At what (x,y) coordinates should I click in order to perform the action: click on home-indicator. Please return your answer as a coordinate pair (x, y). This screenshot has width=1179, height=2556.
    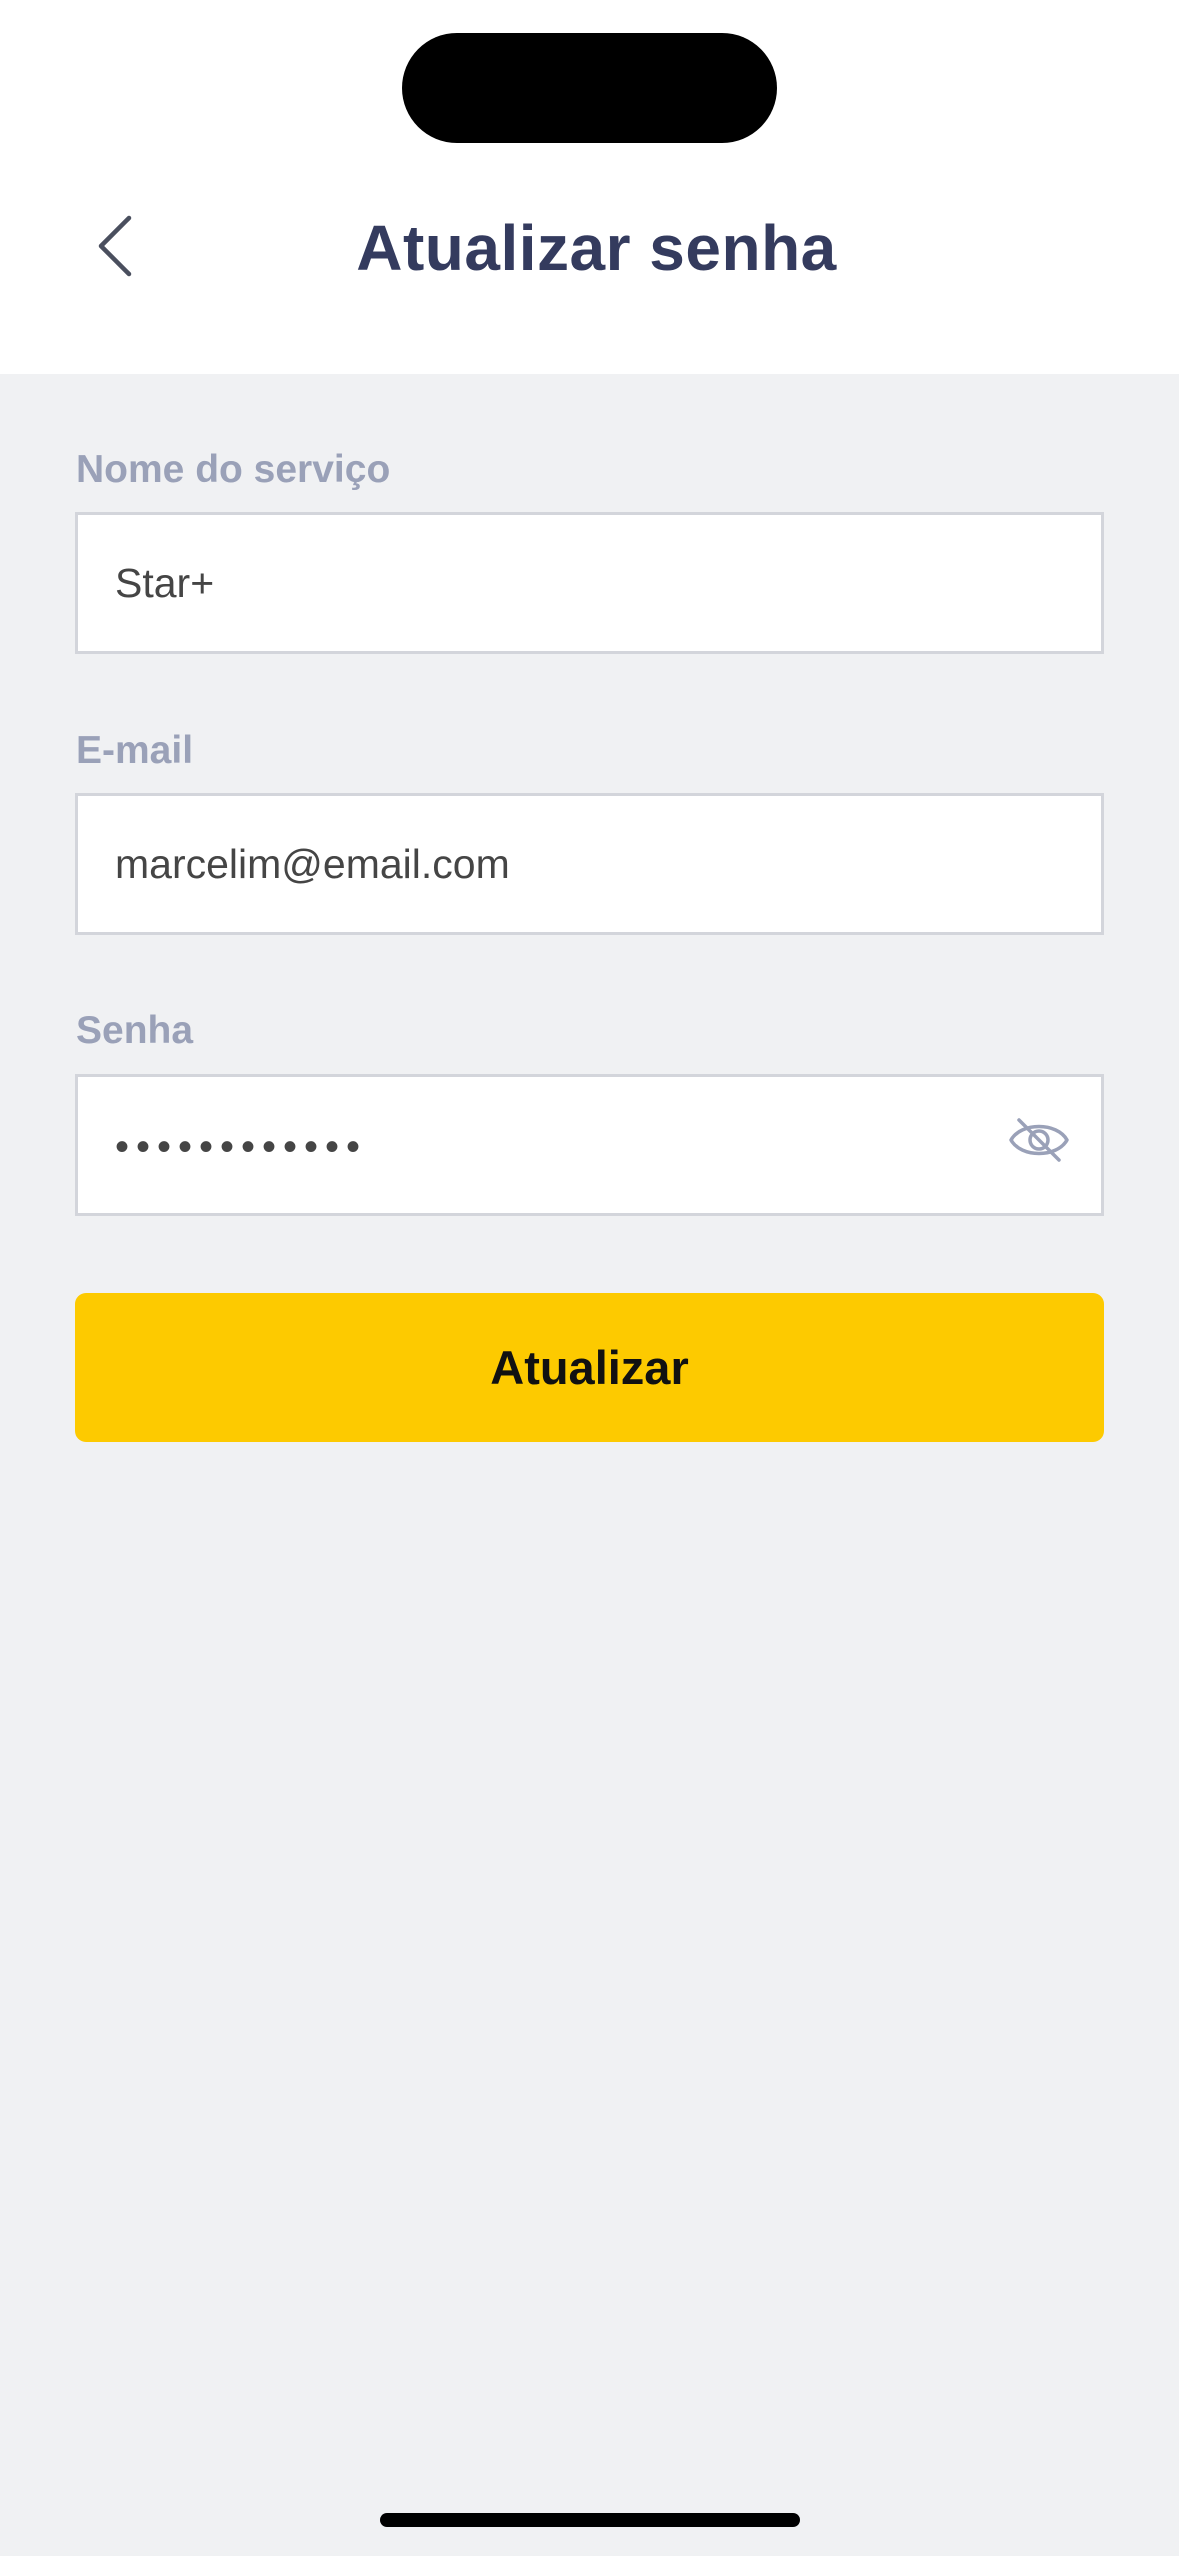
    Looking at the image, I should click on (590, 2520).